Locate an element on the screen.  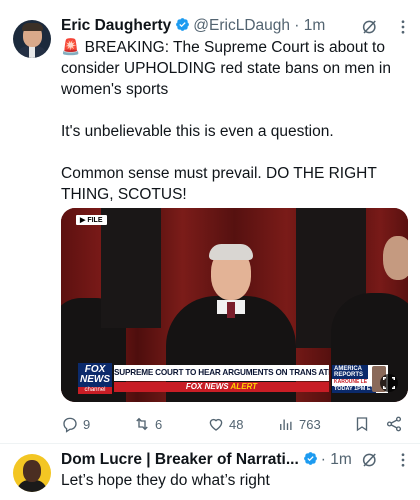
tweet-header: Eric Daugherty @EricLDaugh · 1m is located at coordinates (193, 25).